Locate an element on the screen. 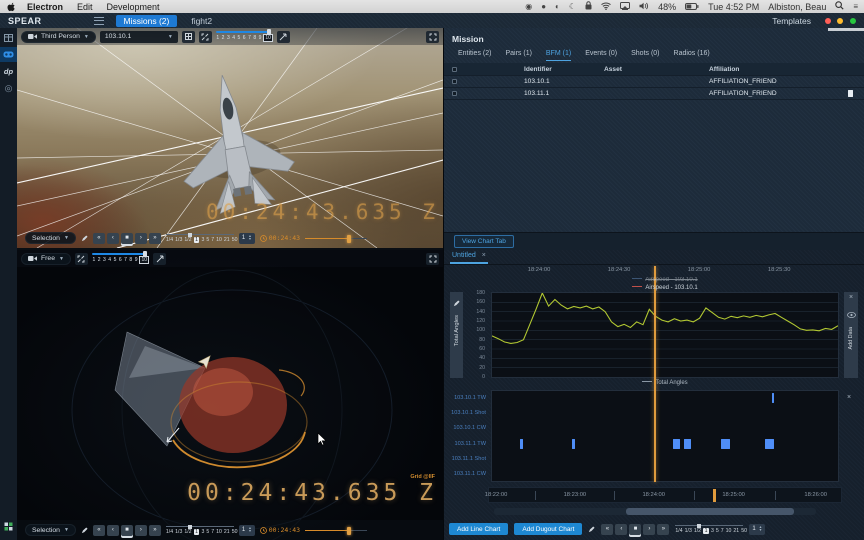 This screenshot has width=864, height=540. row-checkbox is located at coordinates (454, 93).